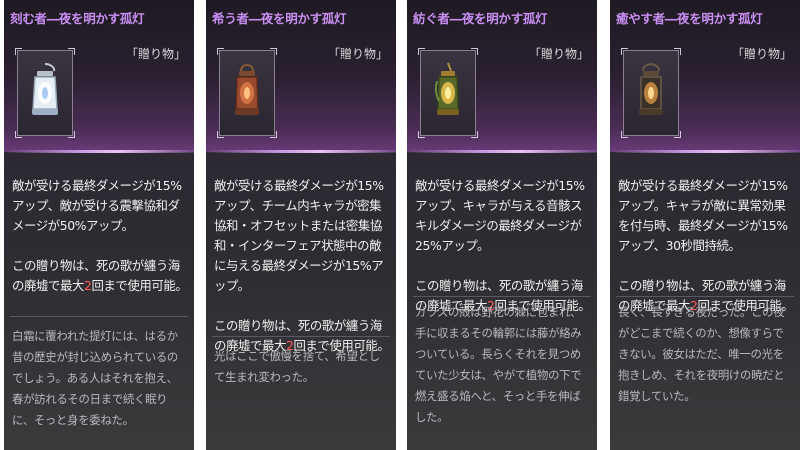 Image resolution: width=800 pixels, height=450 pixels. Describe the element at coordinates (446, 88) in the screenshot. I see `gold-green-lantern-icon` at that location.